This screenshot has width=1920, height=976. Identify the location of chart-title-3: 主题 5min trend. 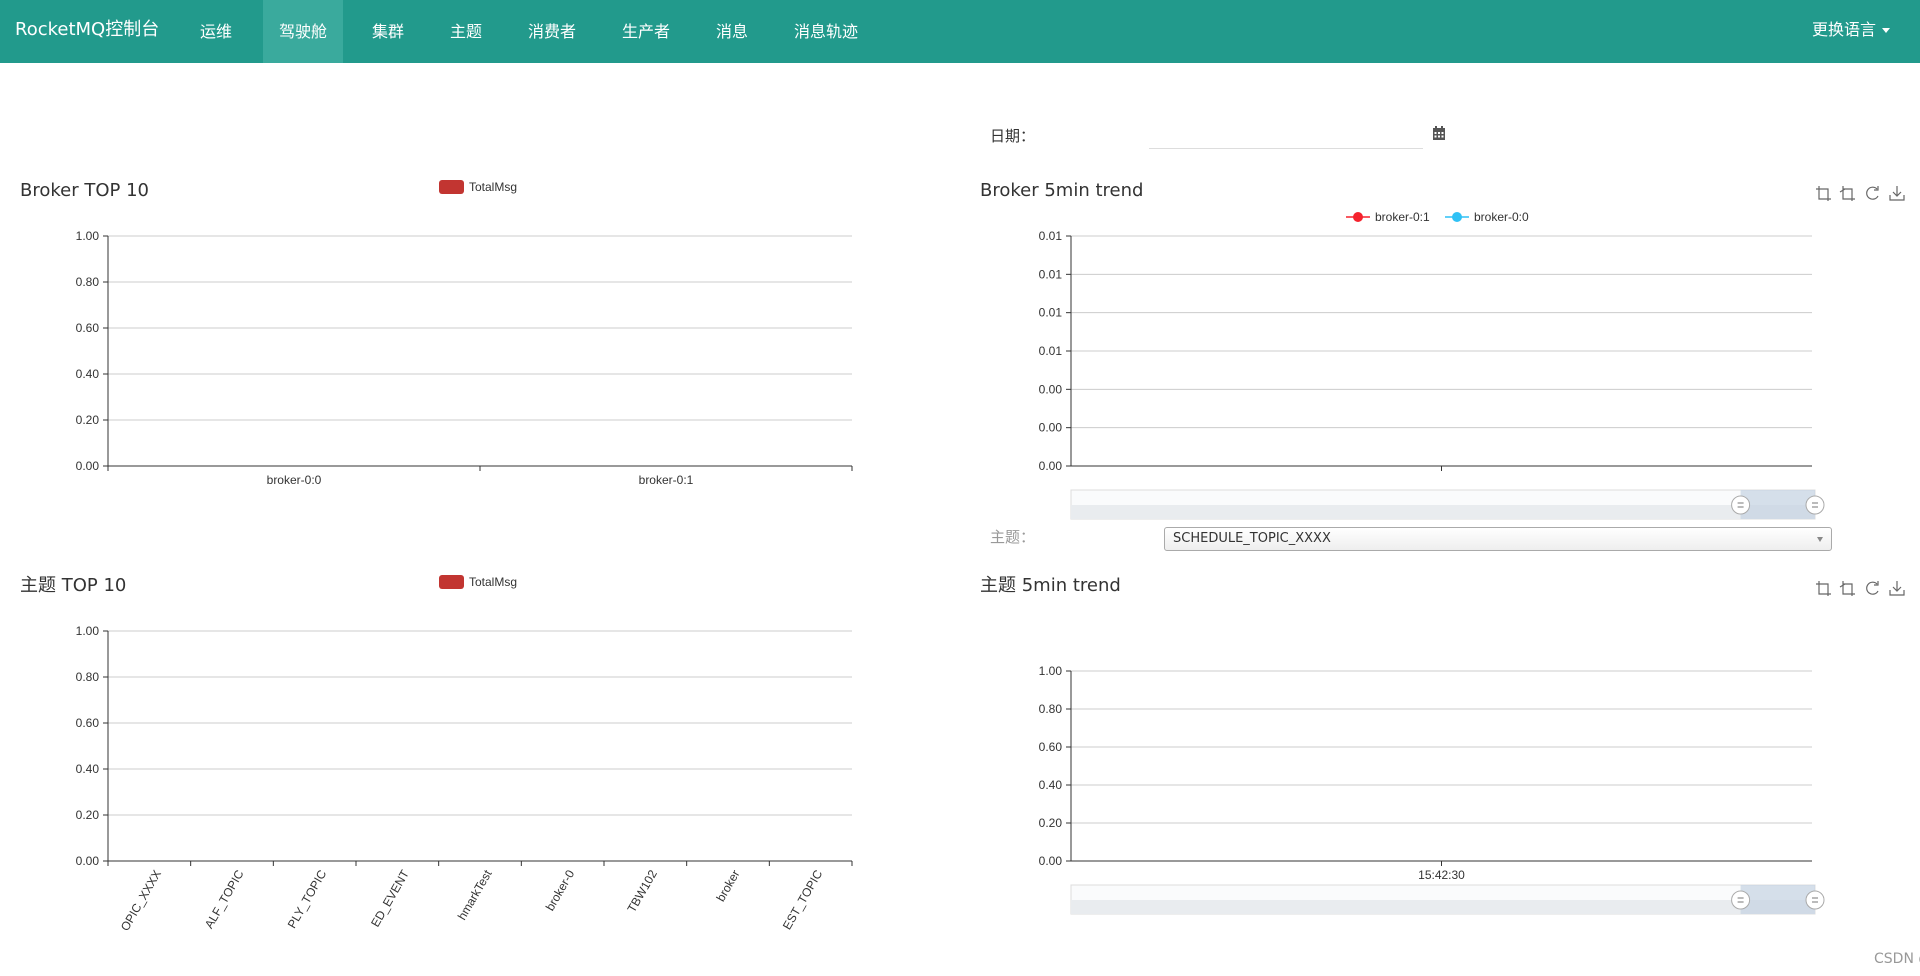
(1050, 585).